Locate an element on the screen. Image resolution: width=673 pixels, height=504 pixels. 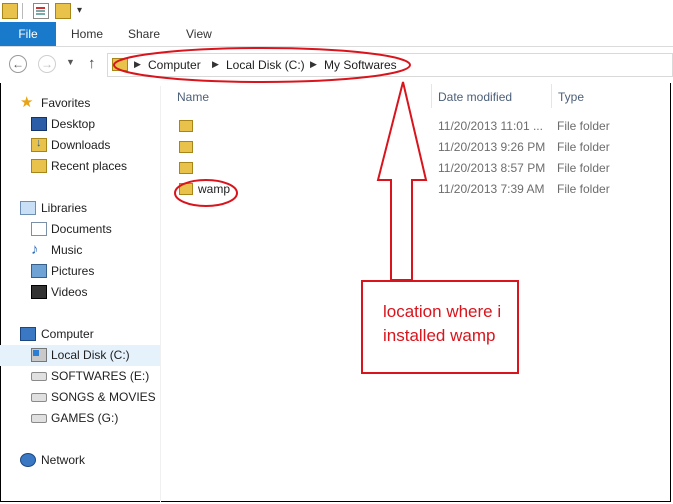
nav-label: Computer is located at coordinates (67, 334).